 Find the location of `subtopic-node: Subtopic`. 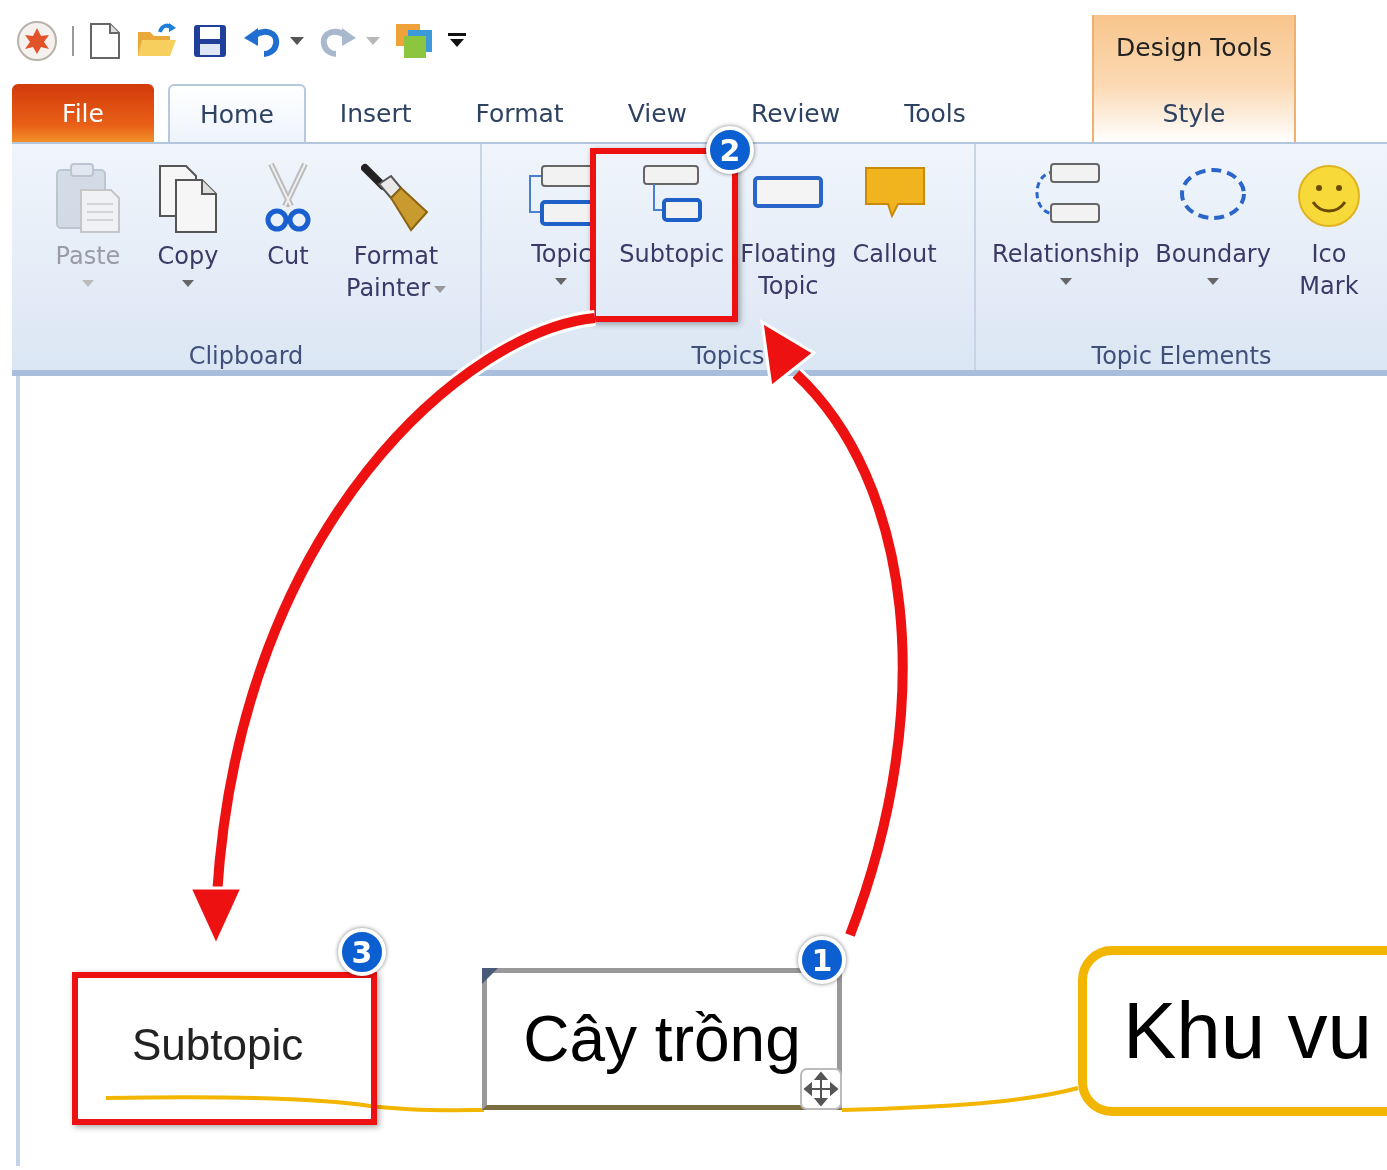

subtopic-node: Subtopic is located at coordinates (218, 1045).